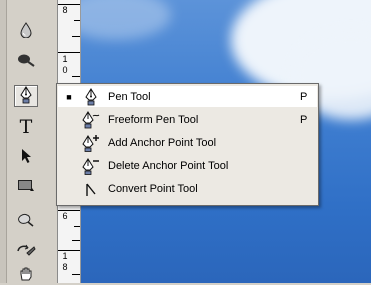  I want to click on eyedropper-icon, so click(26, 251).